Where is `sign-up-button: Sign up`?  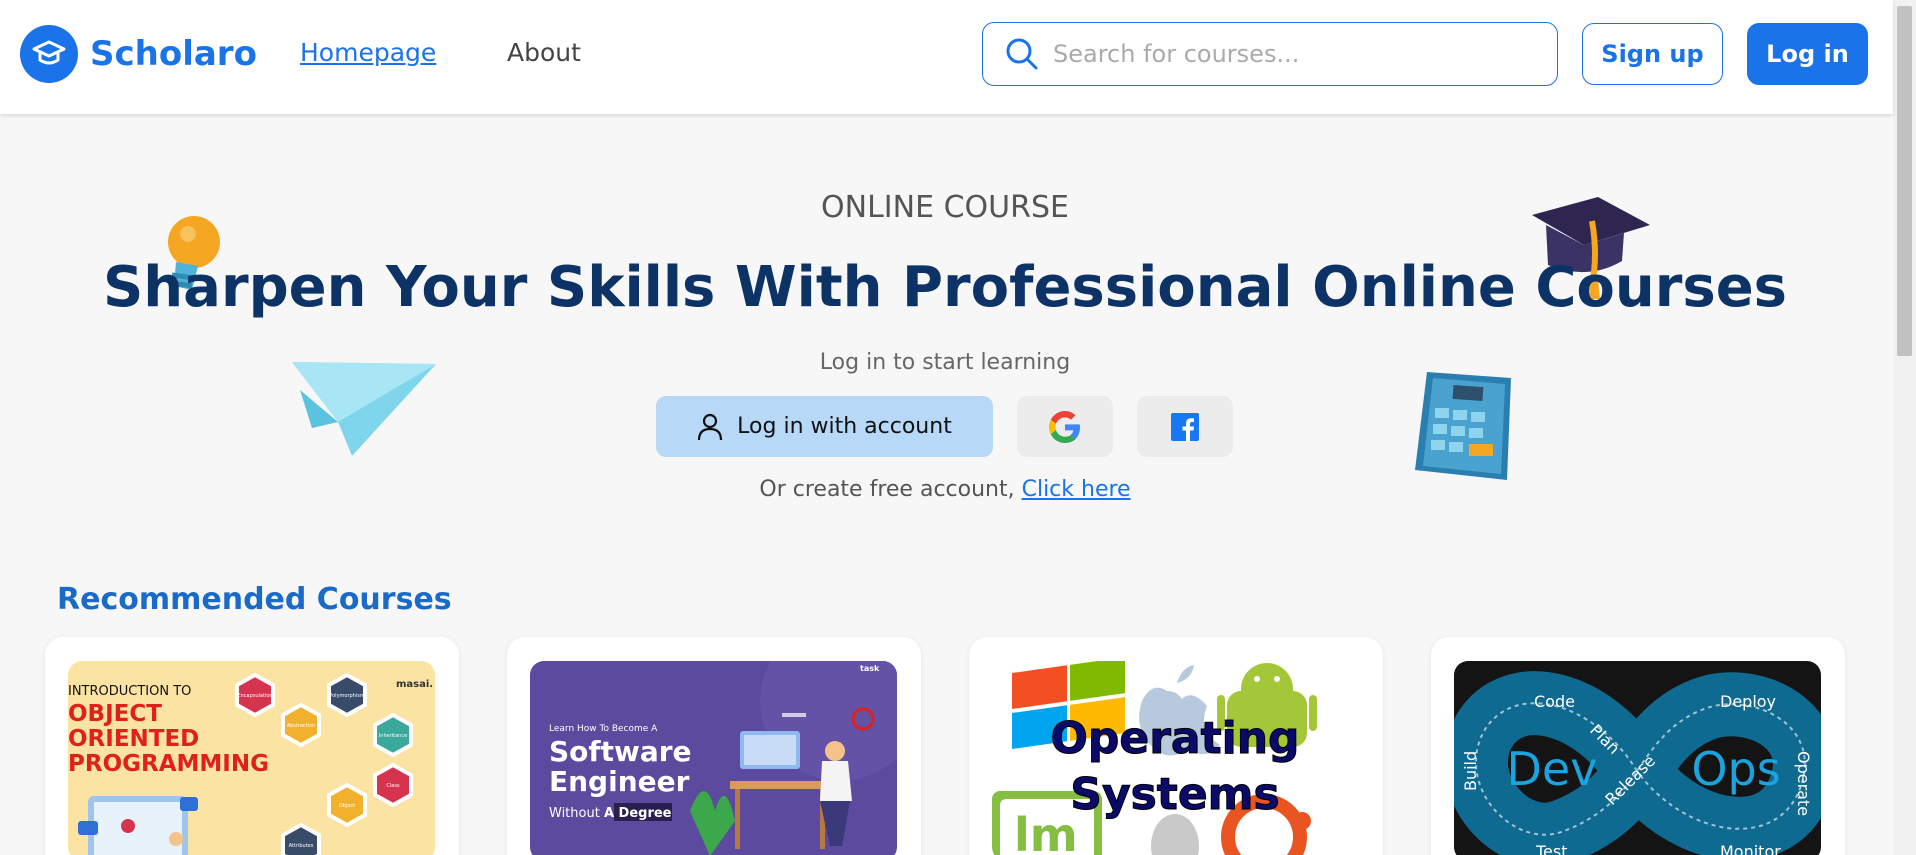
sign-up-button: Sign up is located at coordinates (1652, 54).